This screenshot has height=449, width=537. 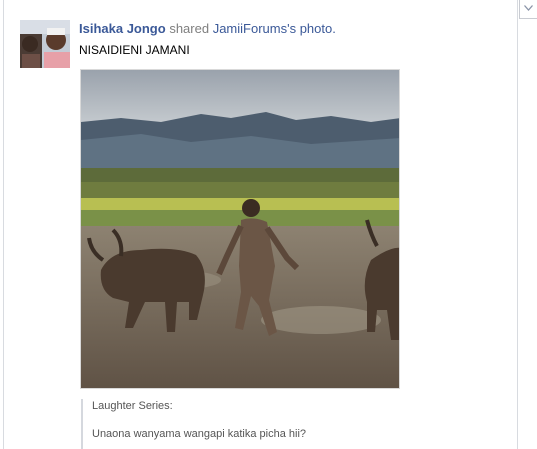 I want to click on author-link: Isihaka Jongo, so click(x=122, y=28).